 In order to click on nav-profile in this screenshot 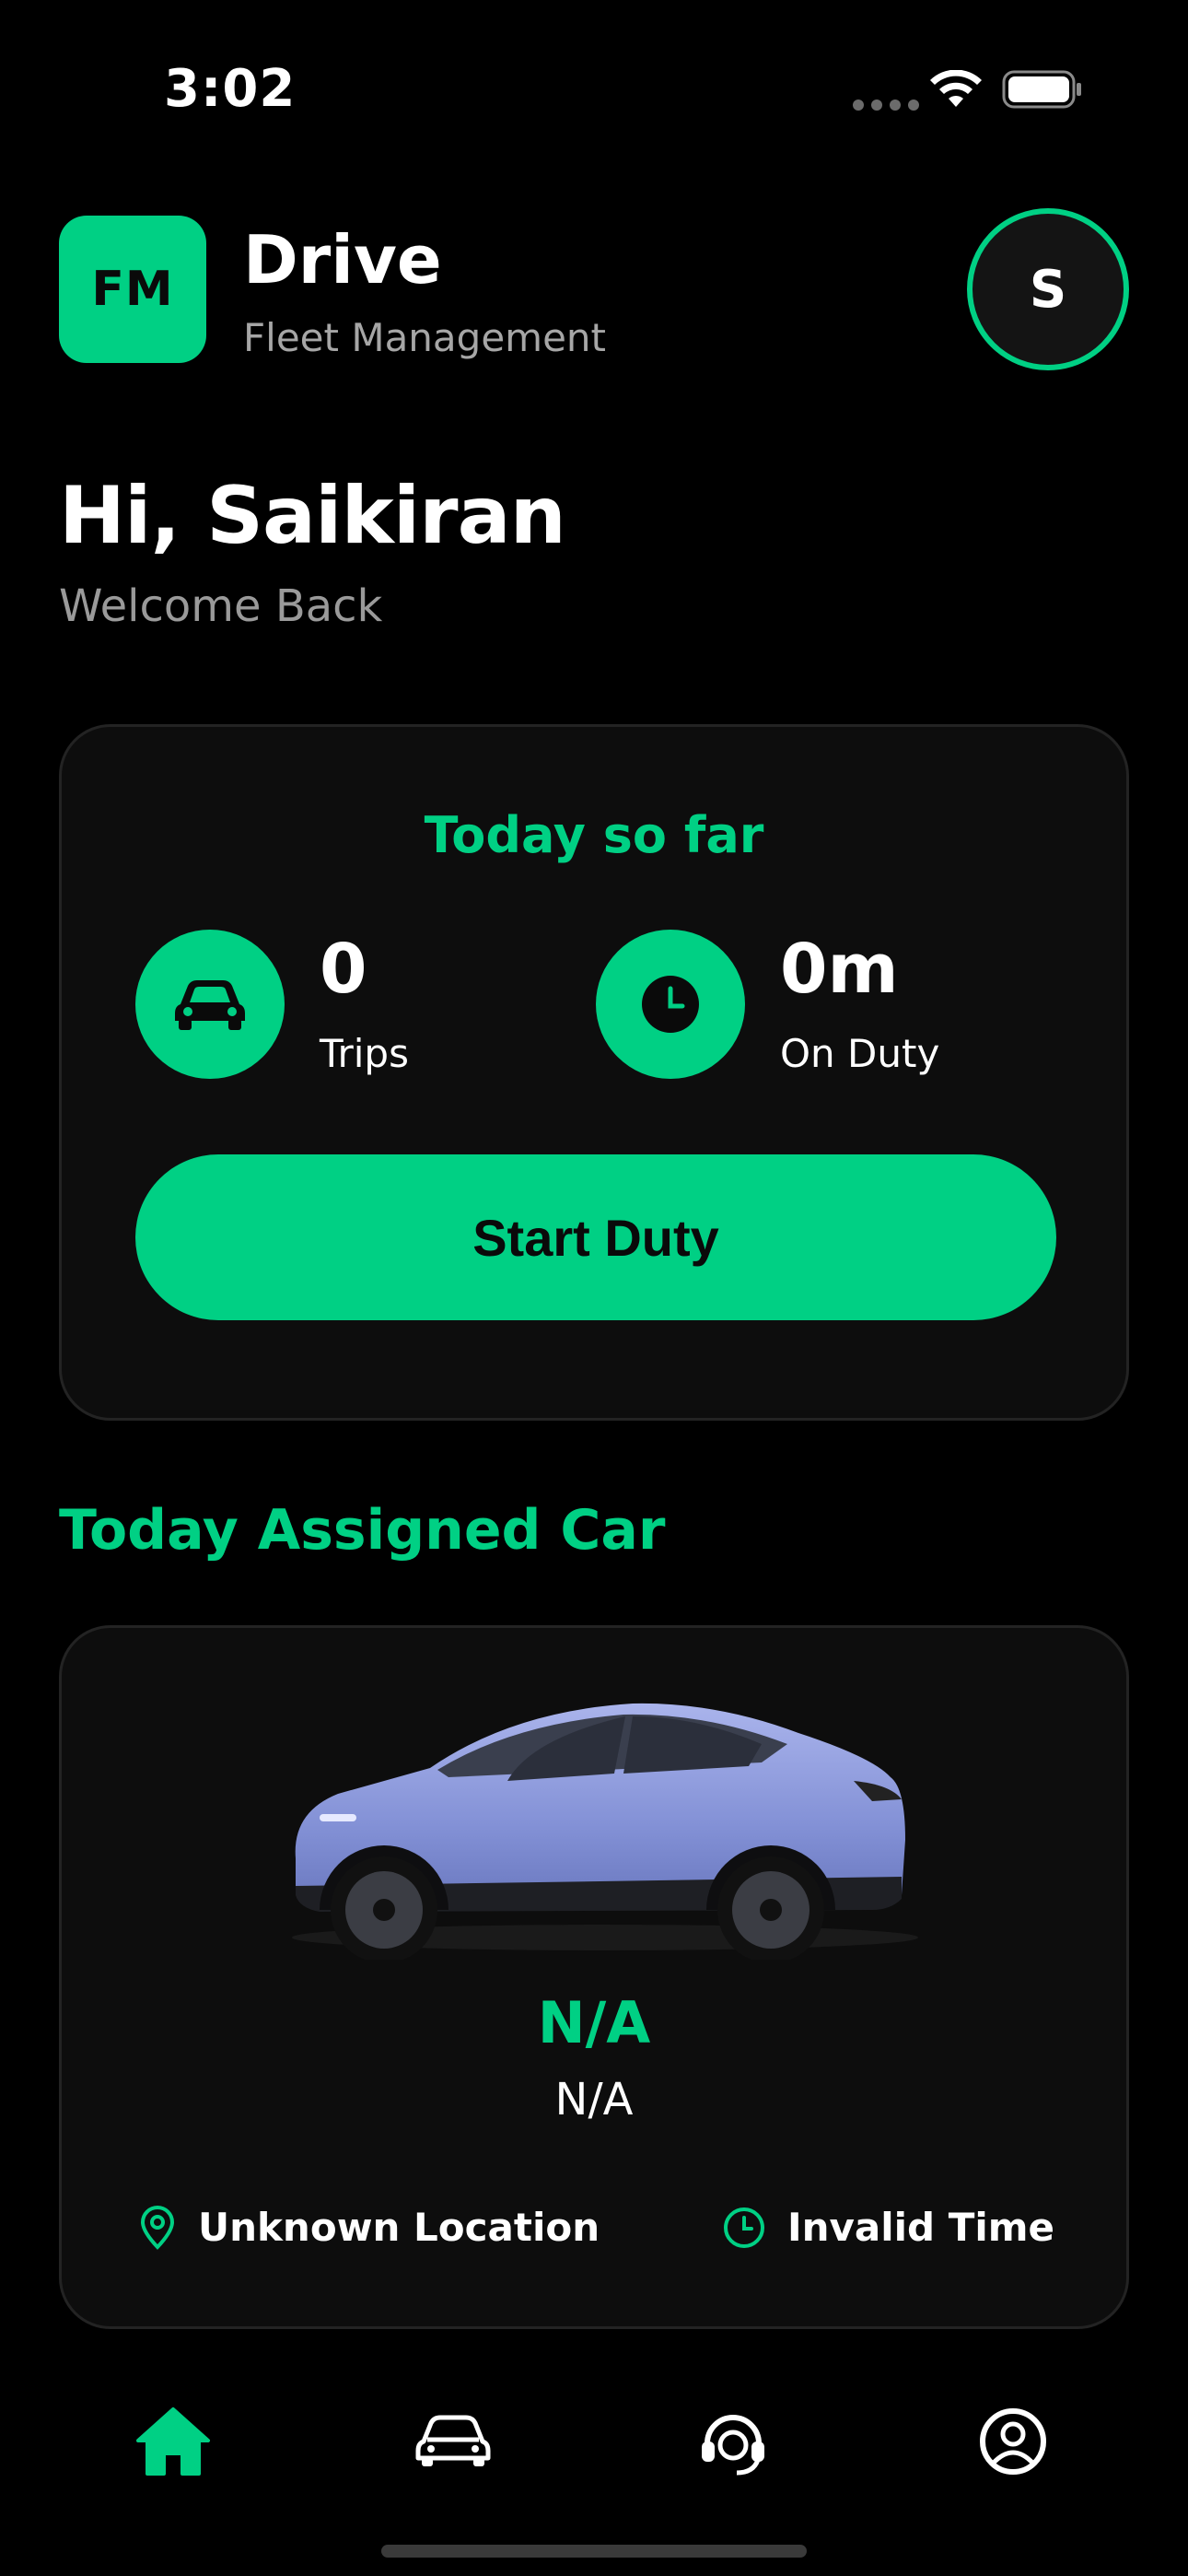, I will do `click(1013, 2441)`.